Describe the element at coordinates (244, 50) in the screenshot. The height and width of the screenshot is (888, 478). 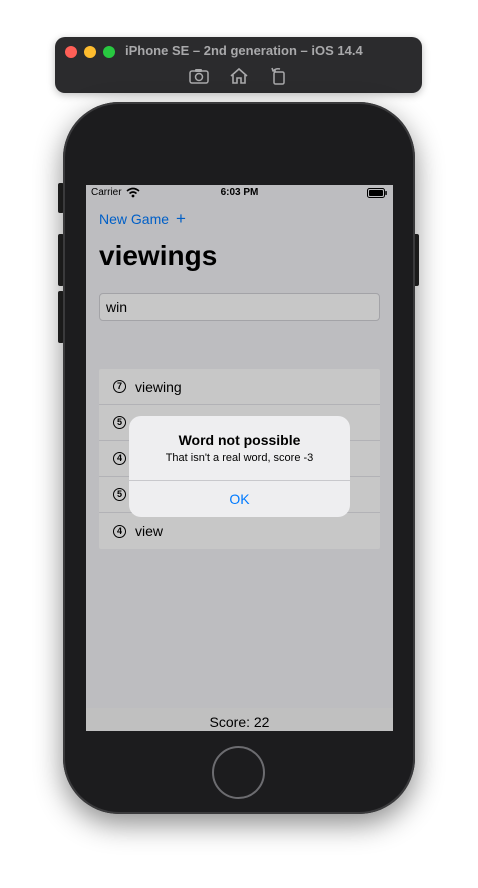
I see `simulator-title: iPhone SE – 2nd generation – iOS 14.4` at that location.